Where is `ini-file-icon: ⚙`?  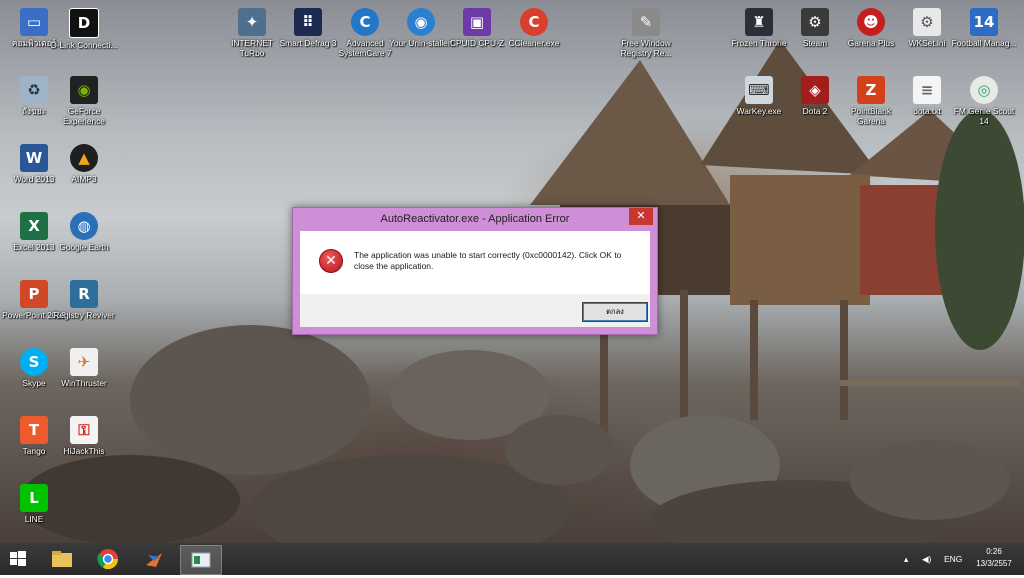 ini-file-icon: ⚙ is located at coordinates (927, 22).